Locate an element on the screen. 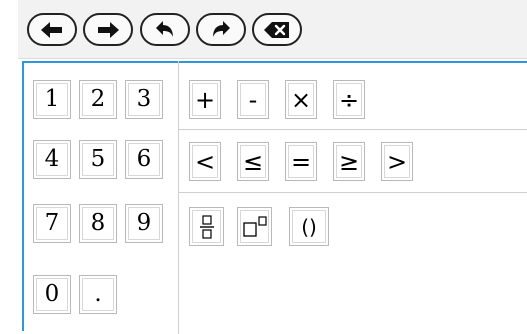 This screenshot has width=527, height=334. divide-key: ÷ is located at coordinates (349, 99).